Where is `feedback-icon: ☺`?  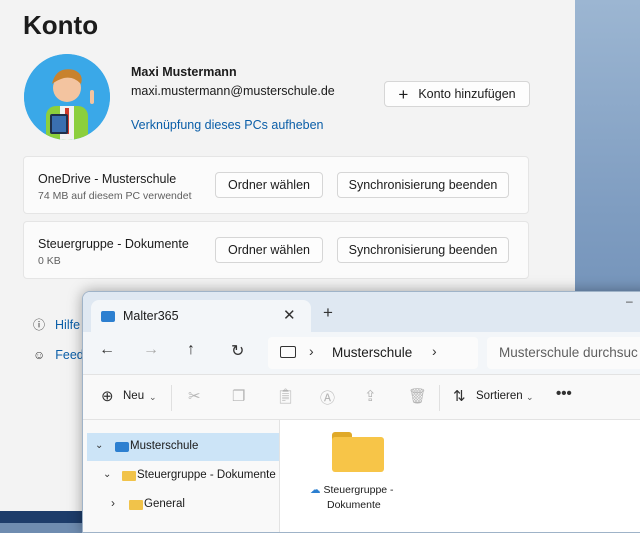 feedback-icon: ☺ is located at coordinates (39, 355).